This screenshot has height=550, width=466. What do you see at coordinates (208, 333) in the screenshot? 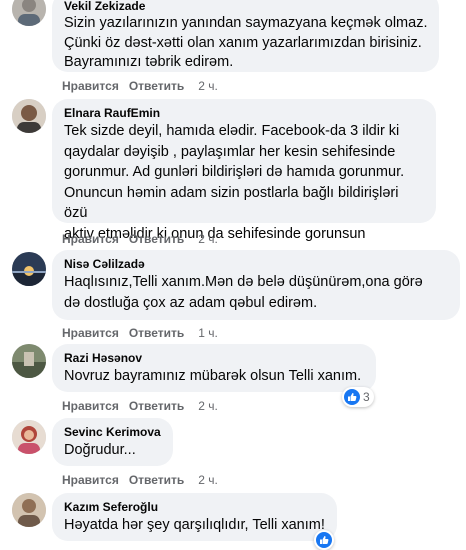
I see `comment-timestamp: 1 ч.` at bounding box center [208, 333].